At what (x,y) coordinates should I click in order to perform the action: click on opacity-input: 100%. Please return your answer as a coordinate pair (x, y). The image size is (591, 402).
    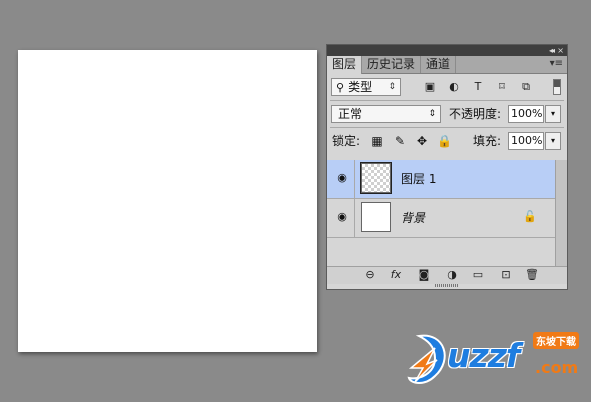
    Looking at the image, I should click on (526, 114).